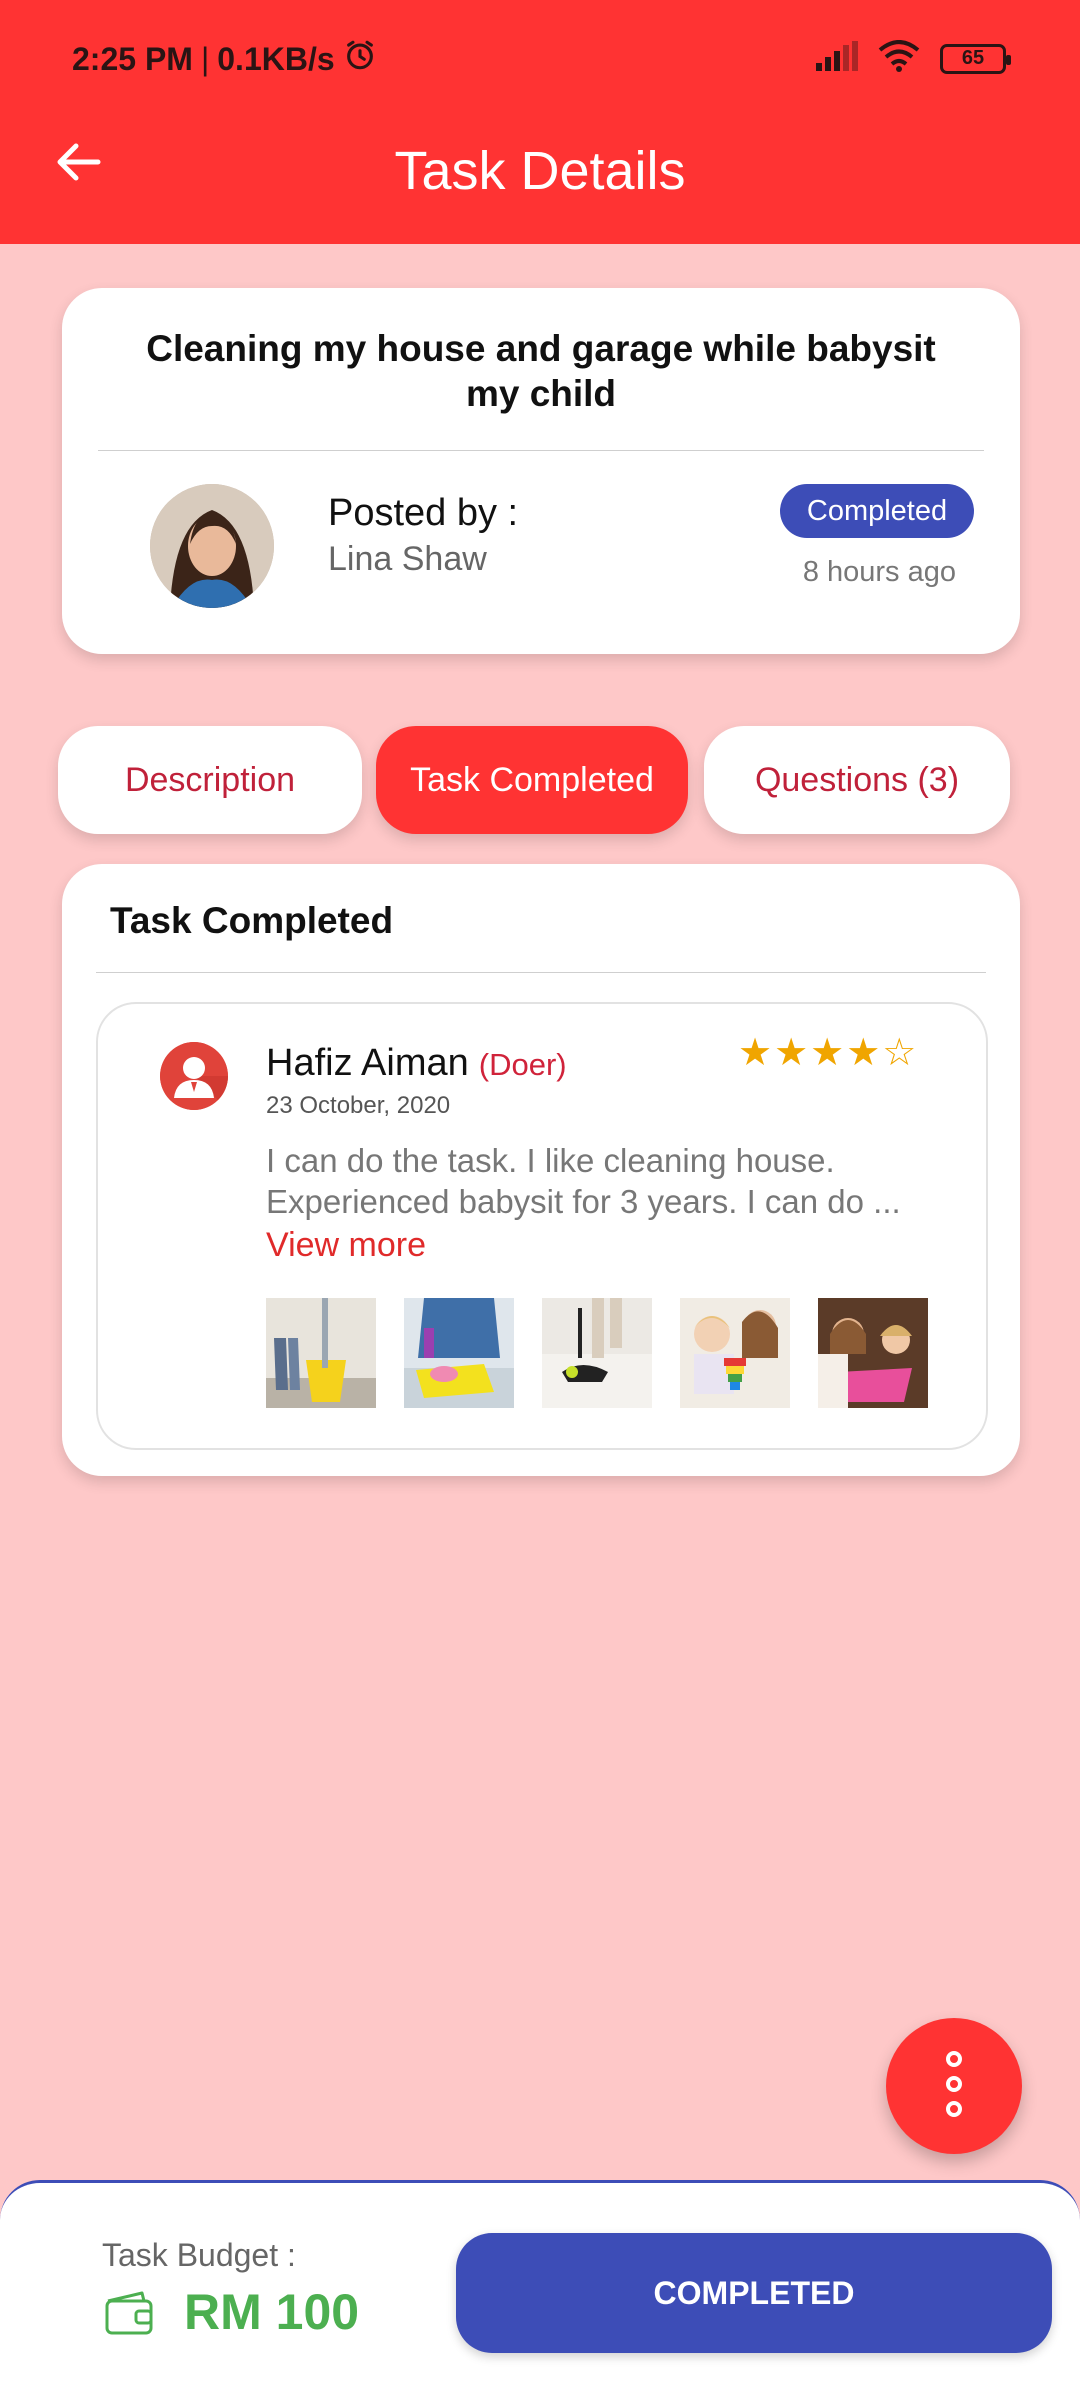 The width and height of the screenshot is (1080, 2400). Describe the element at coordinates (358, 1105) in the screenshot. I see `completion-date: 23 October, 2020` at that location.